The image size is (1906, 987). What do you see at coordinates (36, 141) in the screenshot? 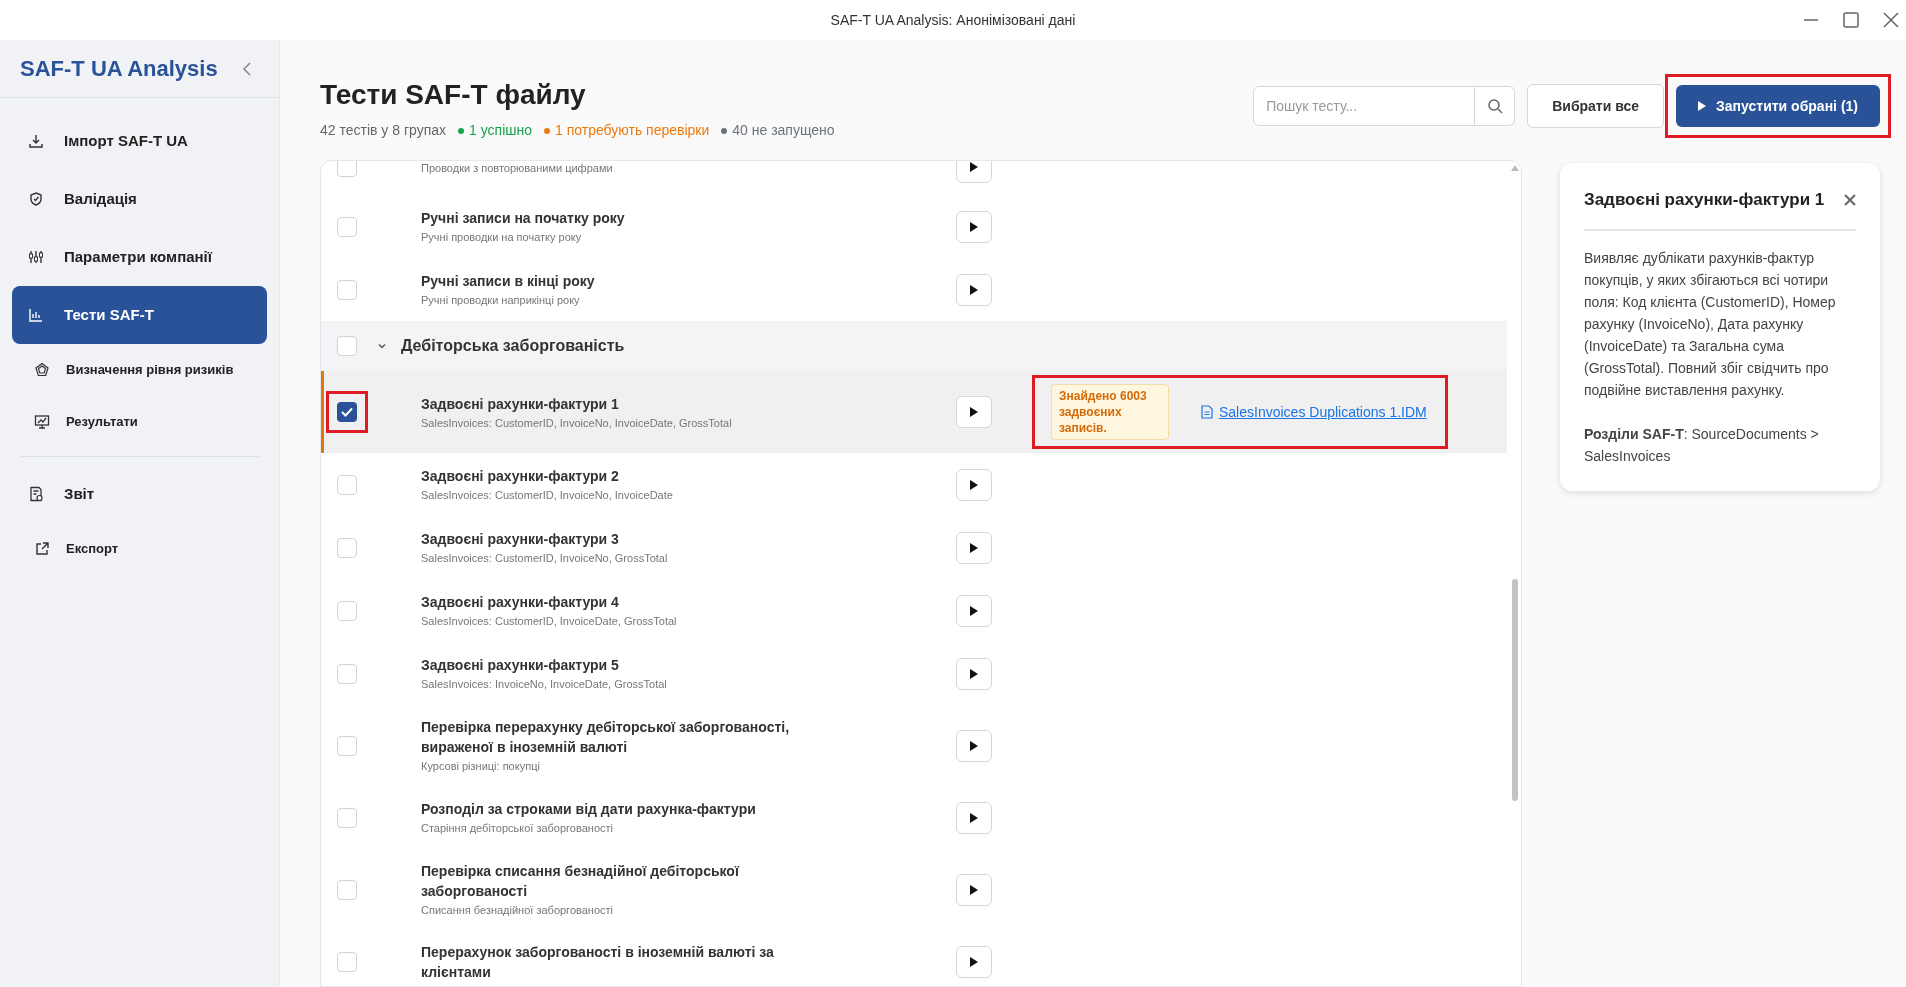
I see `download-icon` at bounding box center [36, 141].